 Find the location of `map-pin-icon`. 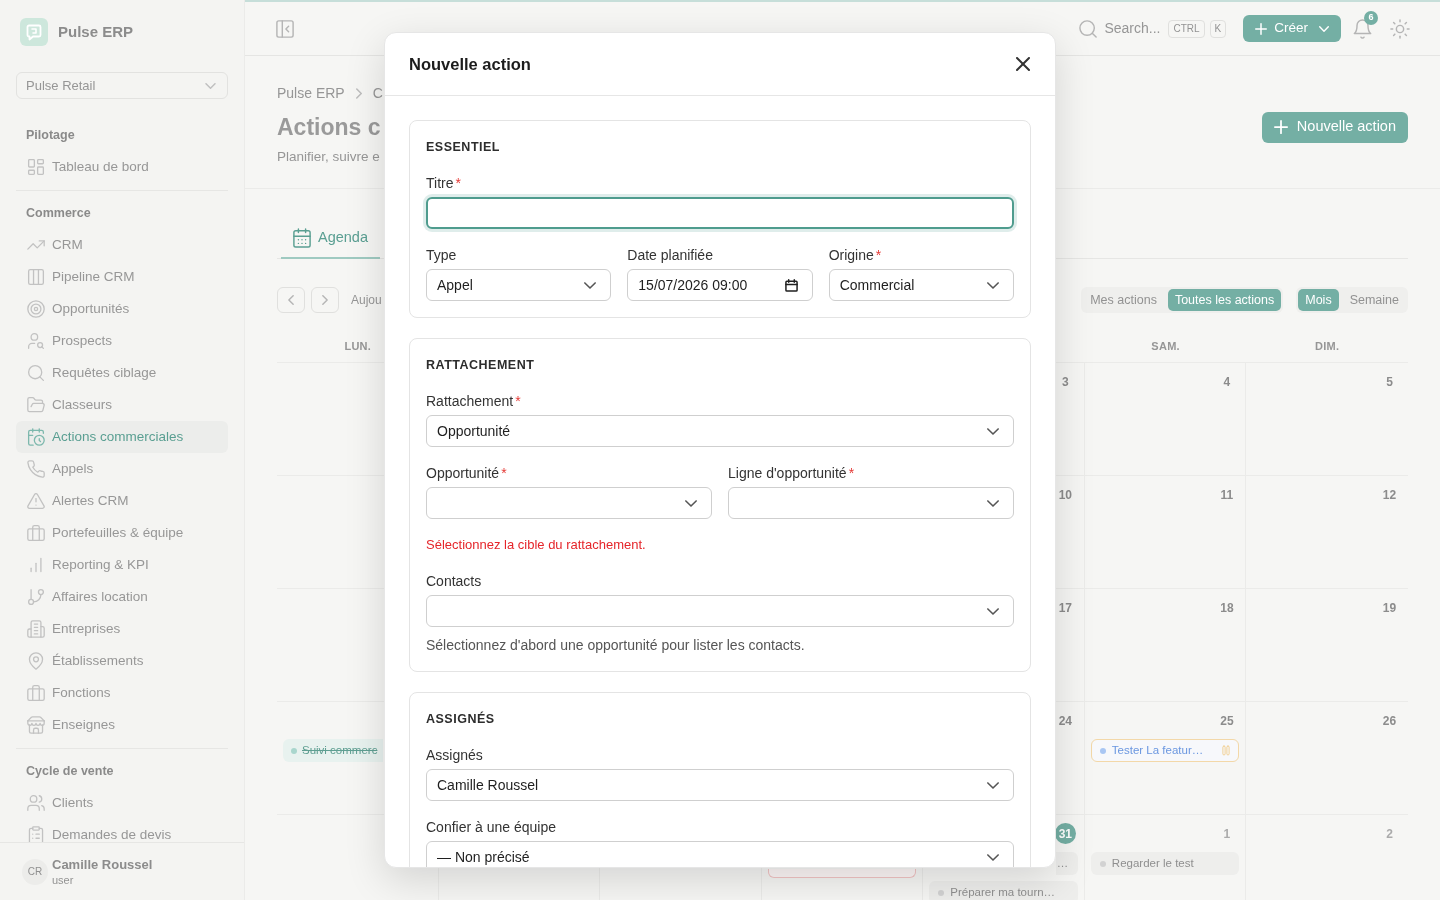

map-pin-icon is located at coordinates (36, 661).